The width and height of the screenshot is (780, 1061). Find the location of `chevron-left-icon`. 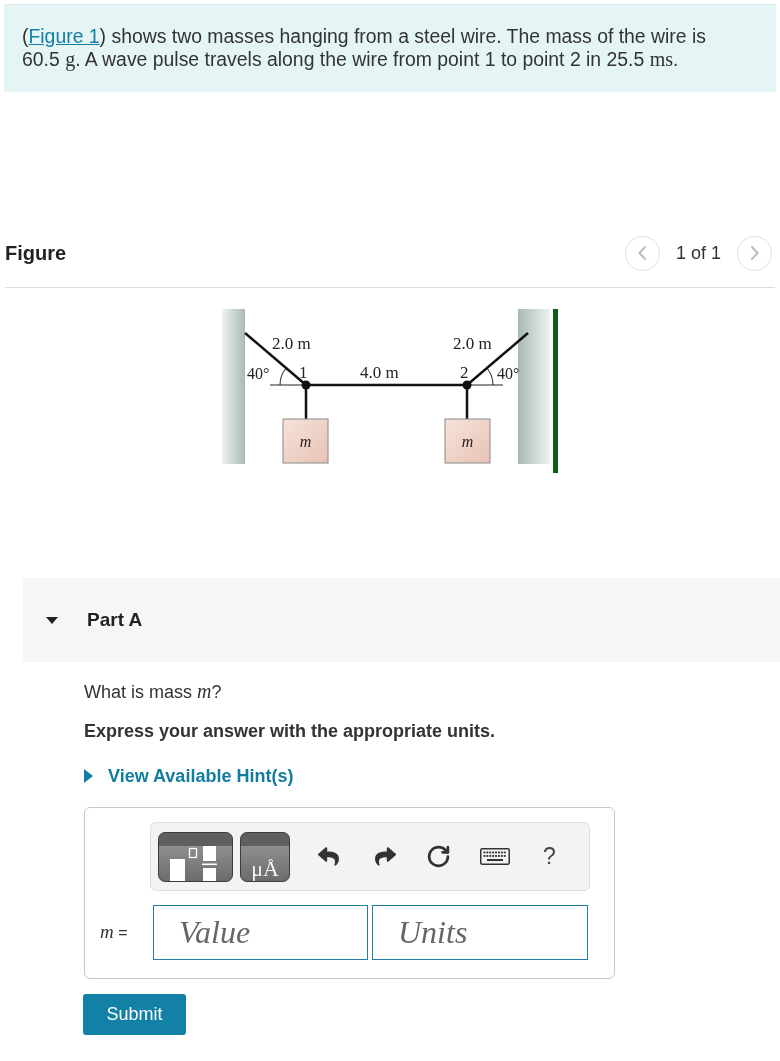

chevron-left-icon is located at coordinates (642, 253).